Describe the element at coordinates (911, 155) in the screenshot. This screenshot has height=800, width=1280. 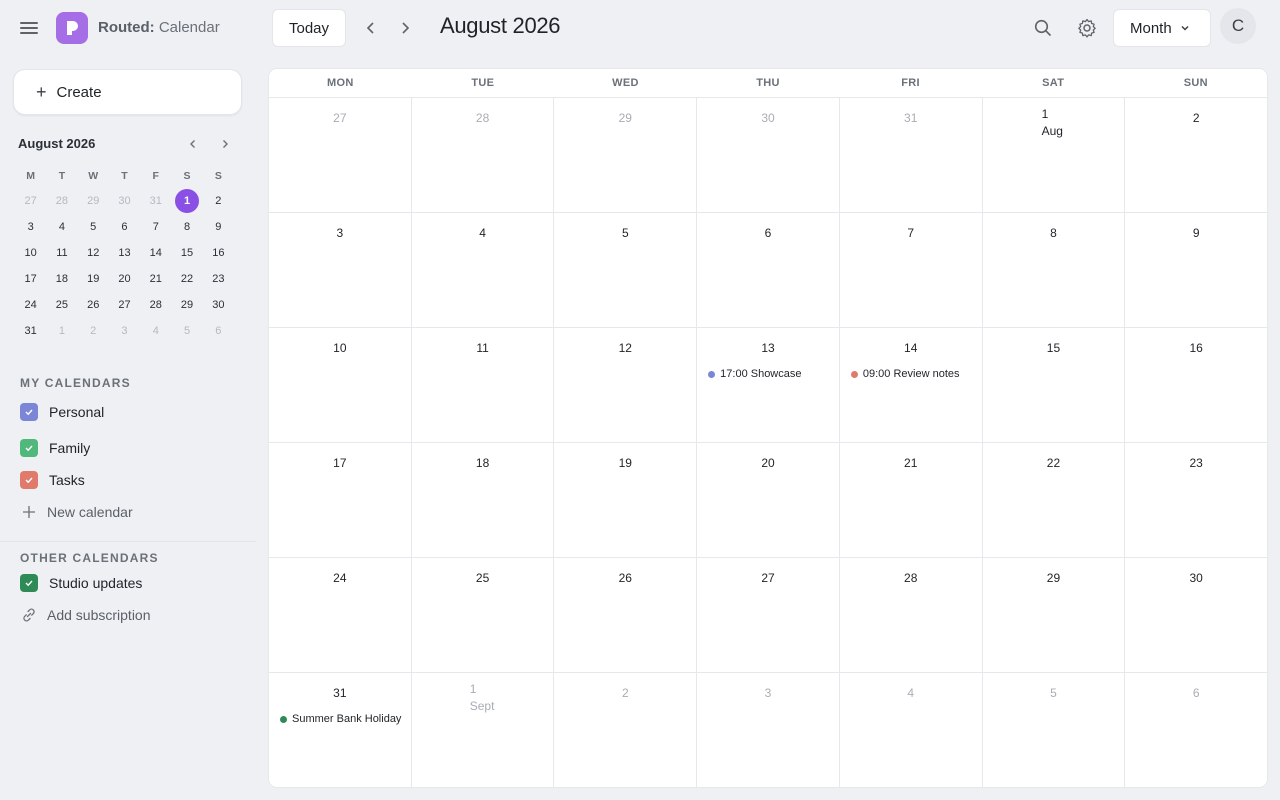
I see `day-cell: 31` at that location.